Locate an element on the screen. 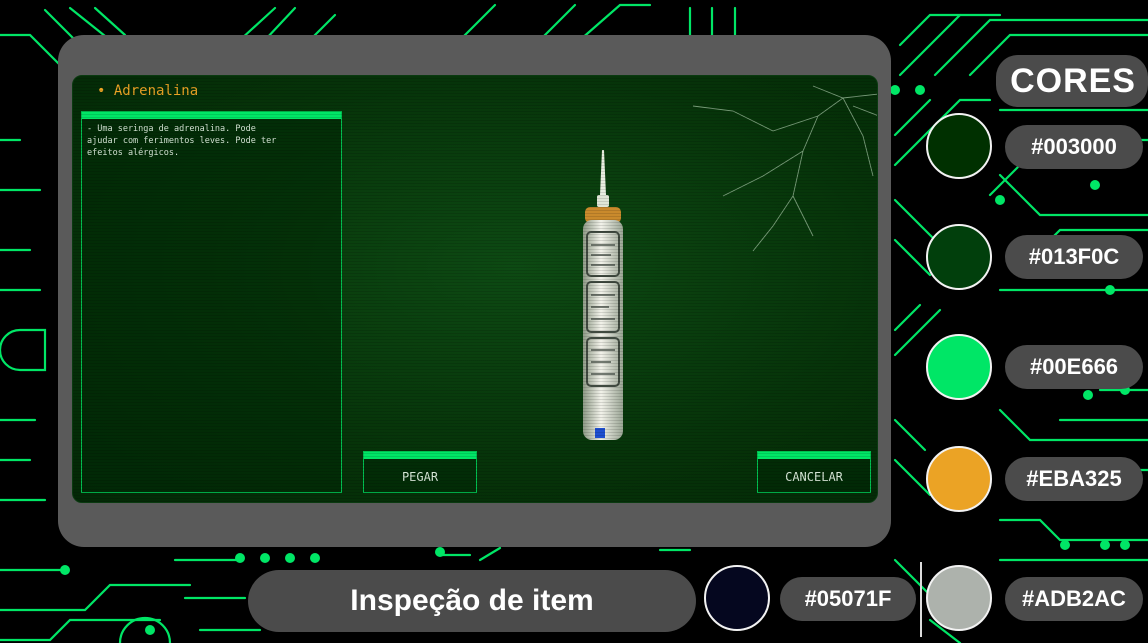 The image size is (1148, 643). color-label-1: #003000 is located at coordinates (1074, 147).